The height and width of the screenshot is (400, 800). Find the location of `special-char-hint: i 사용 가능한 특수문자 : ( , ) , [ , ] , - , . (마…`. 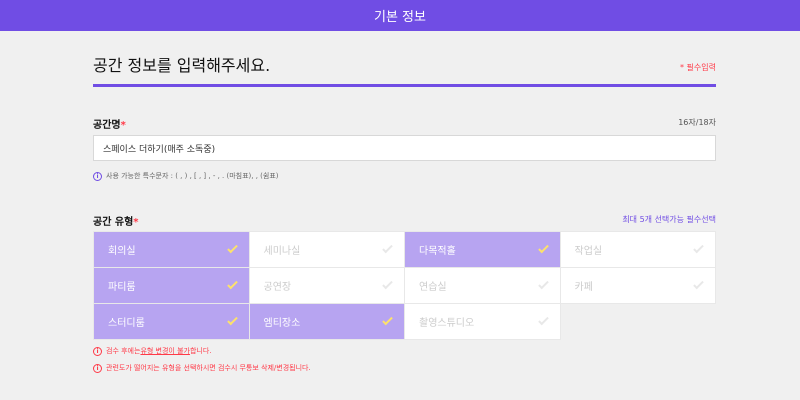

special-char-hint: i 사용 가능한 특수문자 : ( , ) , [ , ] , - , . (마… is located at coordinates (186, 176).